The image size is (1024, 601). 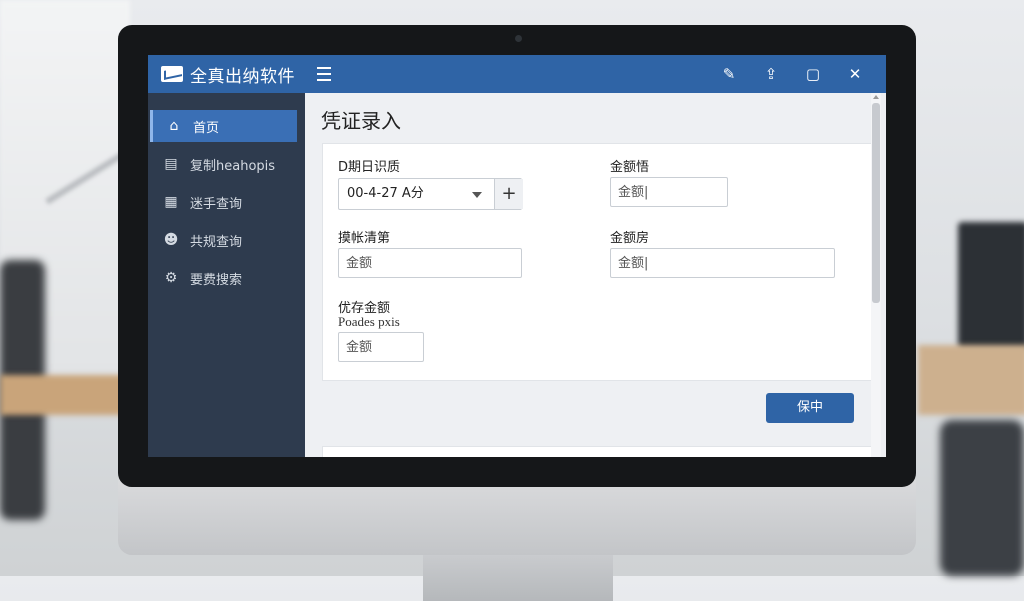 I want to click on home-icon: ⌂, so click(x=174, y=126).